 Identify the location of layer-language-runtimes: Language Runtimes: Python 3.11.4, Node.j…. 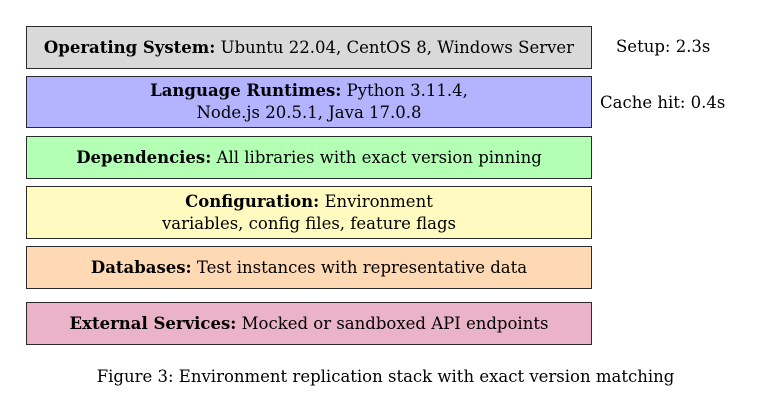
(309, 102).